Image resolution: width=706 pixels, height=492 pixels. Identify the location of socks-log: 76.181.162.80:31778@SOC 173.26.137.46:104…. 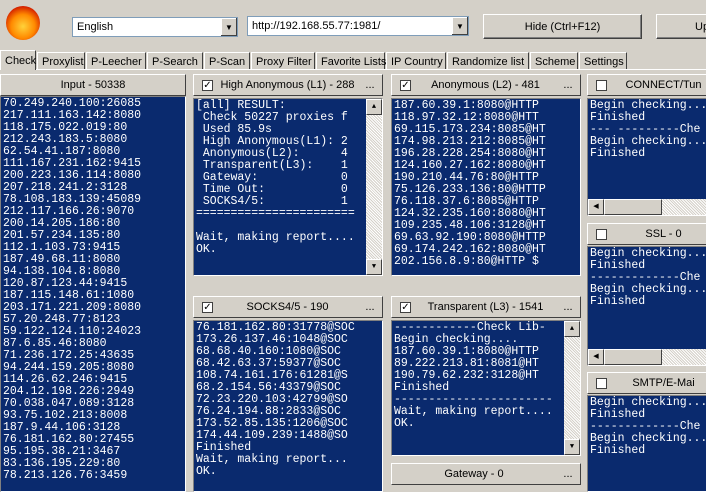
(288, 406).